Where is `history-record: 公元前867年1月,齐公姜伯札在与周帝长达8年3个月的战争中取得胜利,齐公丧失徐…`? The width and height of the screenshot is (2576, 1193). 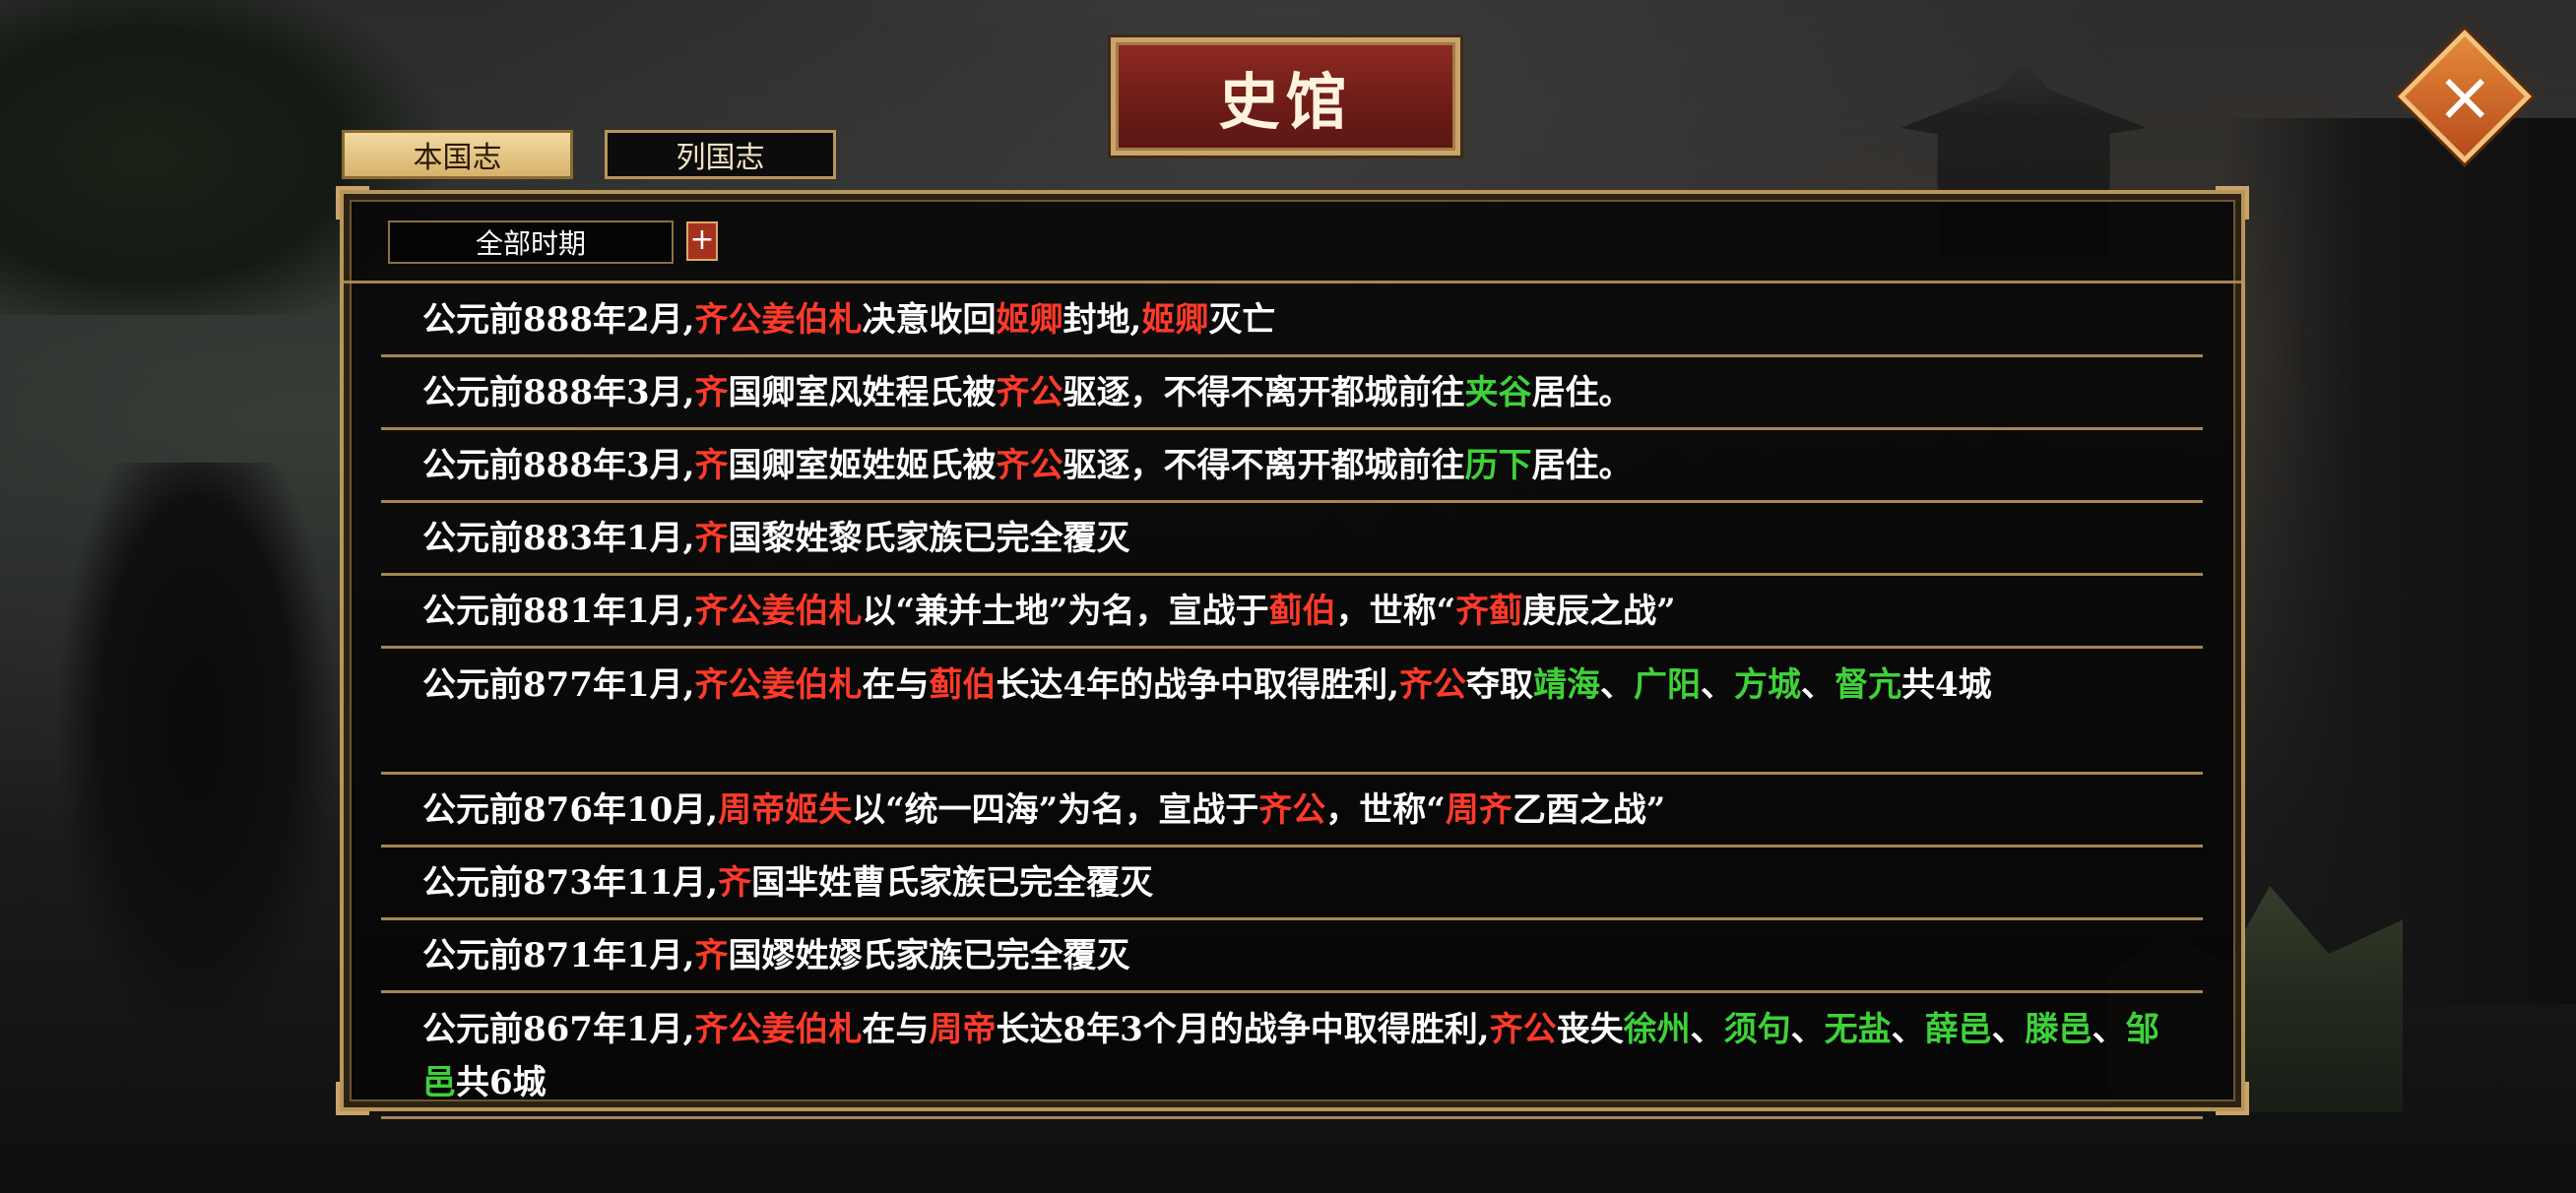
history-record: 公元前867年1月,齐公姜伯札在与周帝长达8年3个月的战争中取得胜利,齐公丧失徐… is located at coordinates (1292, 1056).